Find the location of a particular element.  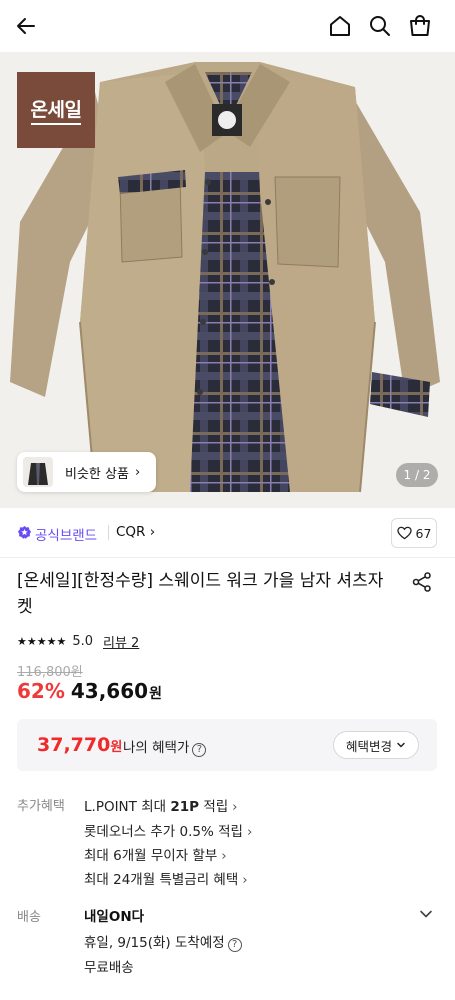

extra-benefit-item: 최대 24개월 특별금리 혜택 › is located at coordinates (166, 878).